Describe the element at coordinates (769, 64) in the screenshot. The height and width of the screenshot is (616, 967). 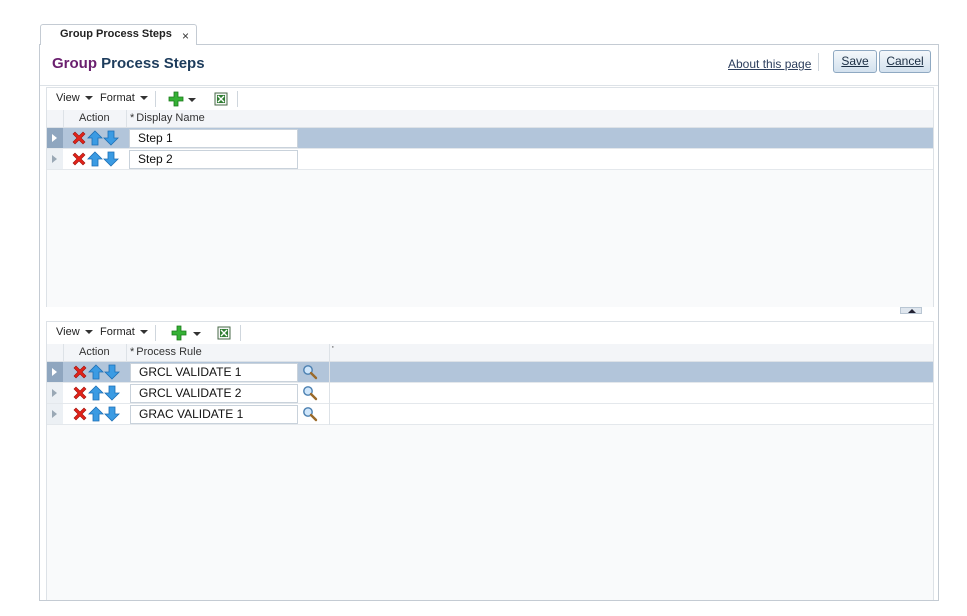
I see `about-this-page-link: About this page` at that location.